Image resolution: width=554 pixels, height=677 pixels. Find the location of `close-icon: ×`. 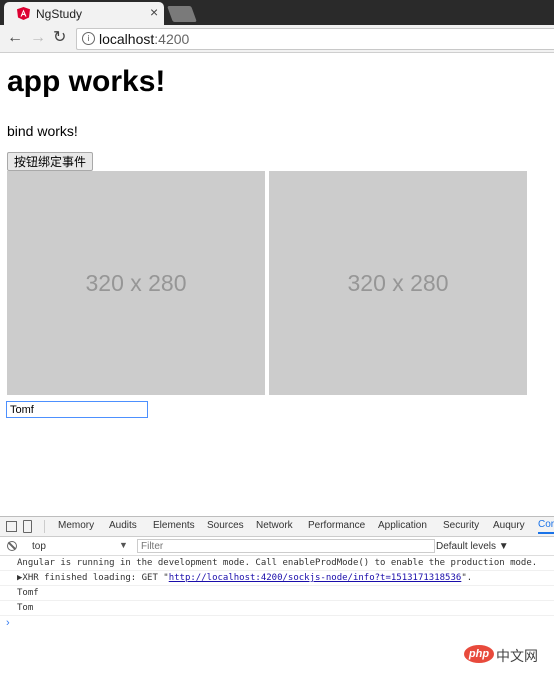

close-icon: × is located at coordinates (154, 12).